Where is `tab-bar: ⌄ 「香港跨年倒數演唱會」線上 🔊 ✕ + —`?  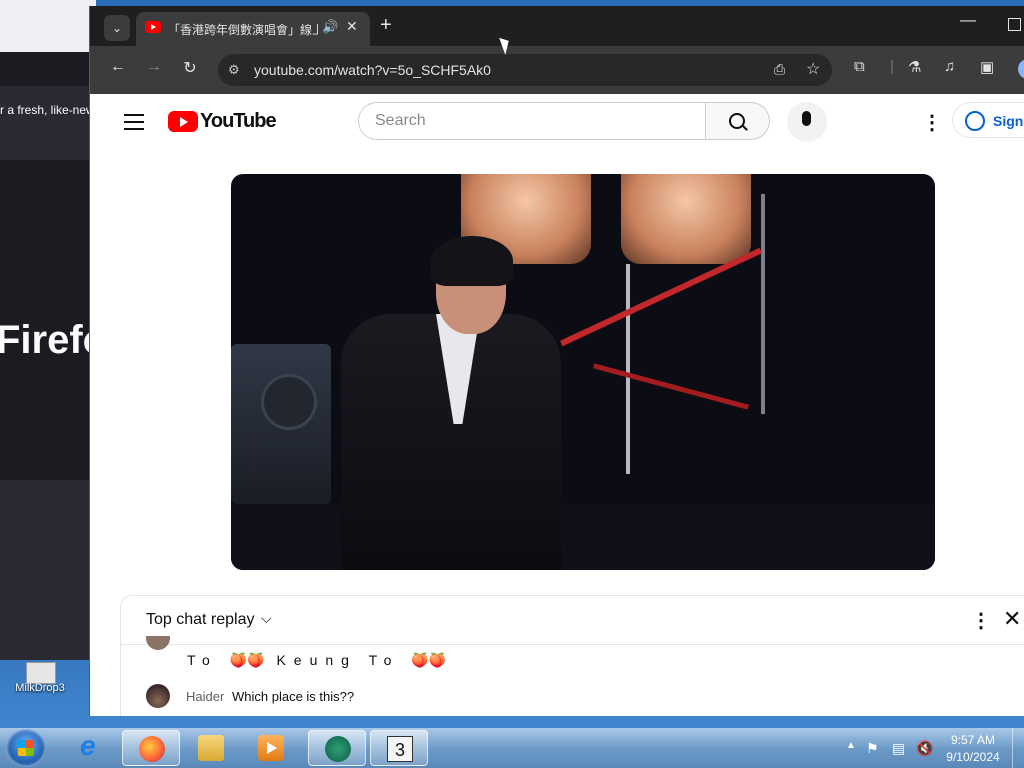 tab-bar: ⌄ 「香港跨年倒數演唱會」線上 🔊 ✕ + — is located at coordinates (557, 26).